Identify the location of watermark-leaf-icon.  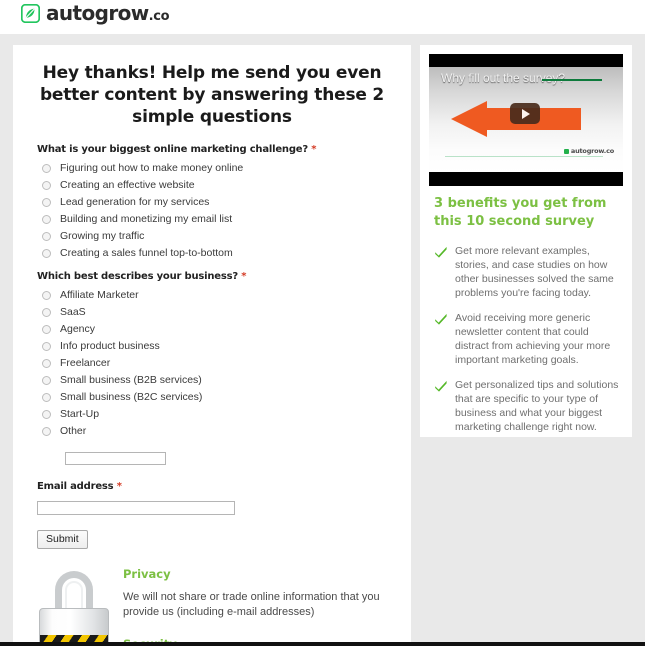
(566, 151).